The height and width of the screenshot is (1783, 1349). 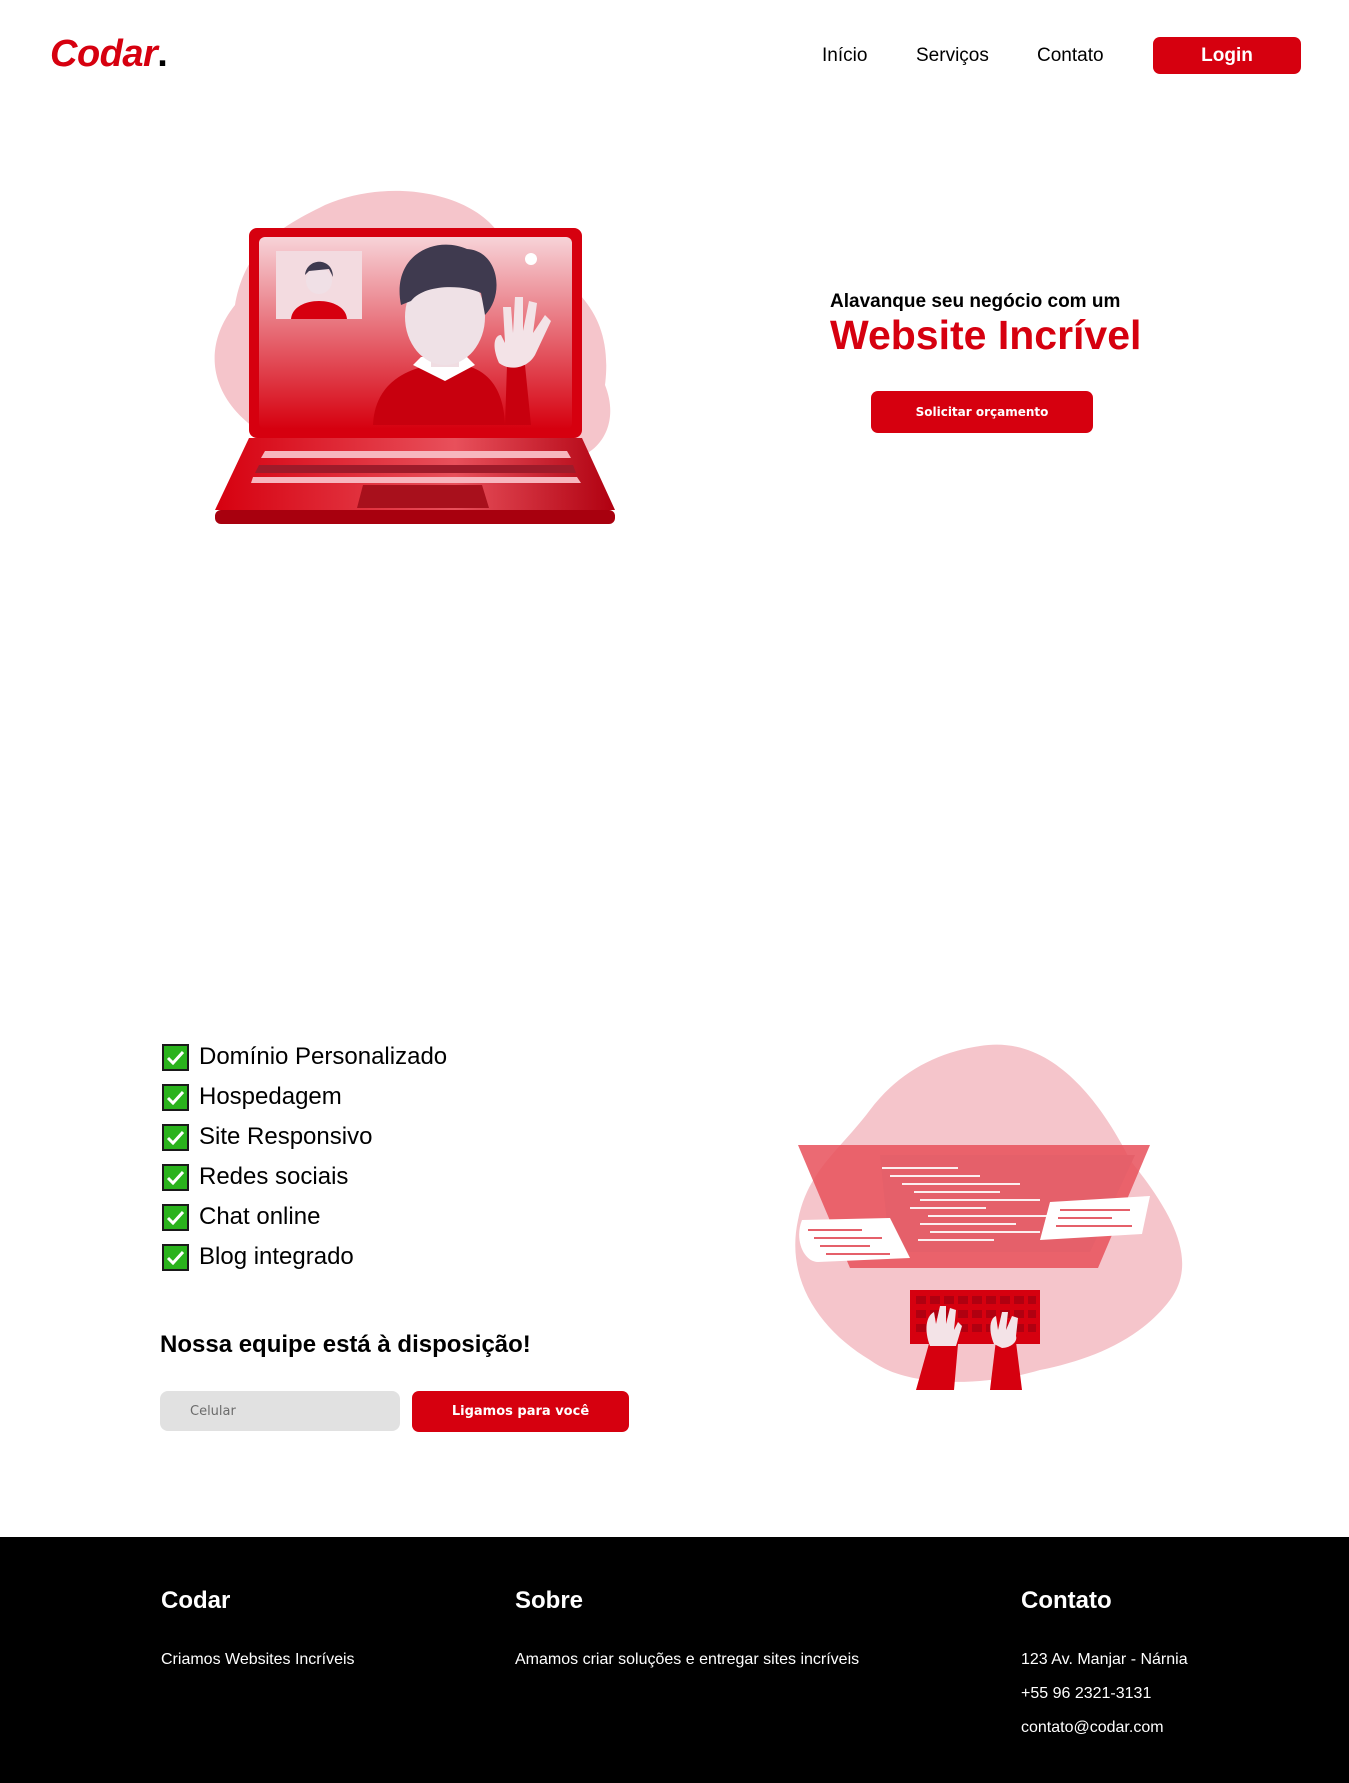 What do you see at coordinates (258, 1659) in the screenshot?
I see `footer-codar-text: Criamos Websites Incríveis` at bounding box center [258, 1659].